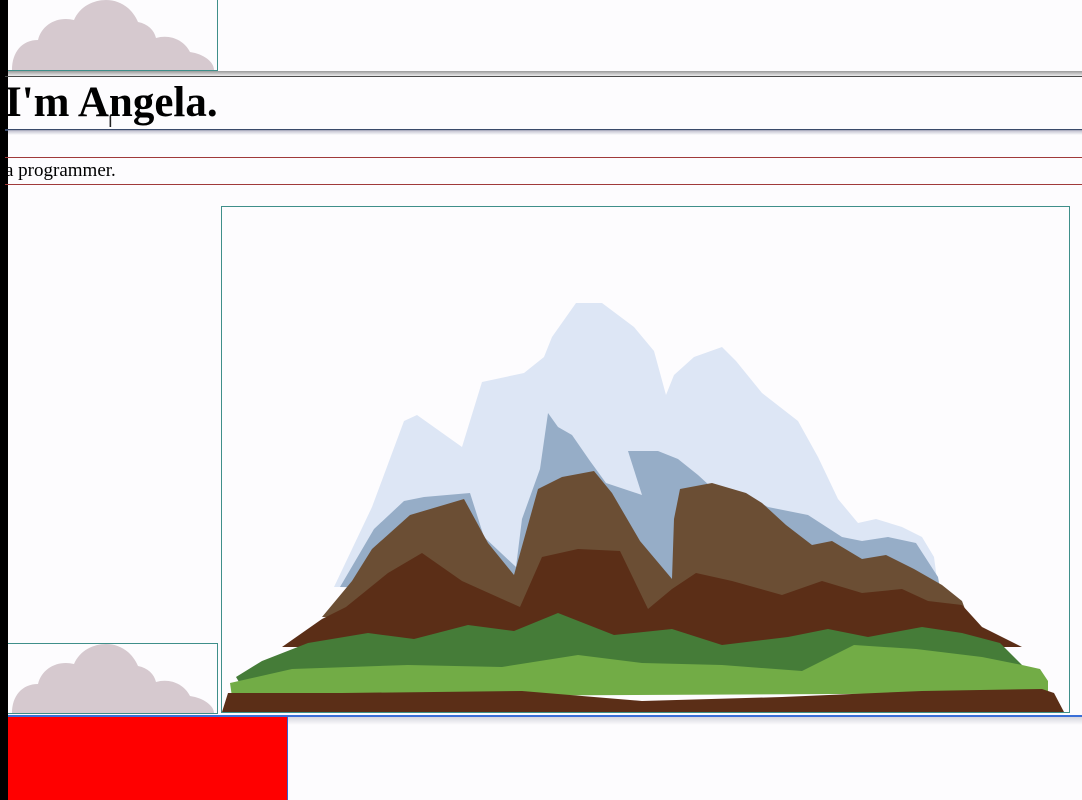 The width and height of the screenshot is (1082, 800). I want to click on red-block, so click(148, 758).